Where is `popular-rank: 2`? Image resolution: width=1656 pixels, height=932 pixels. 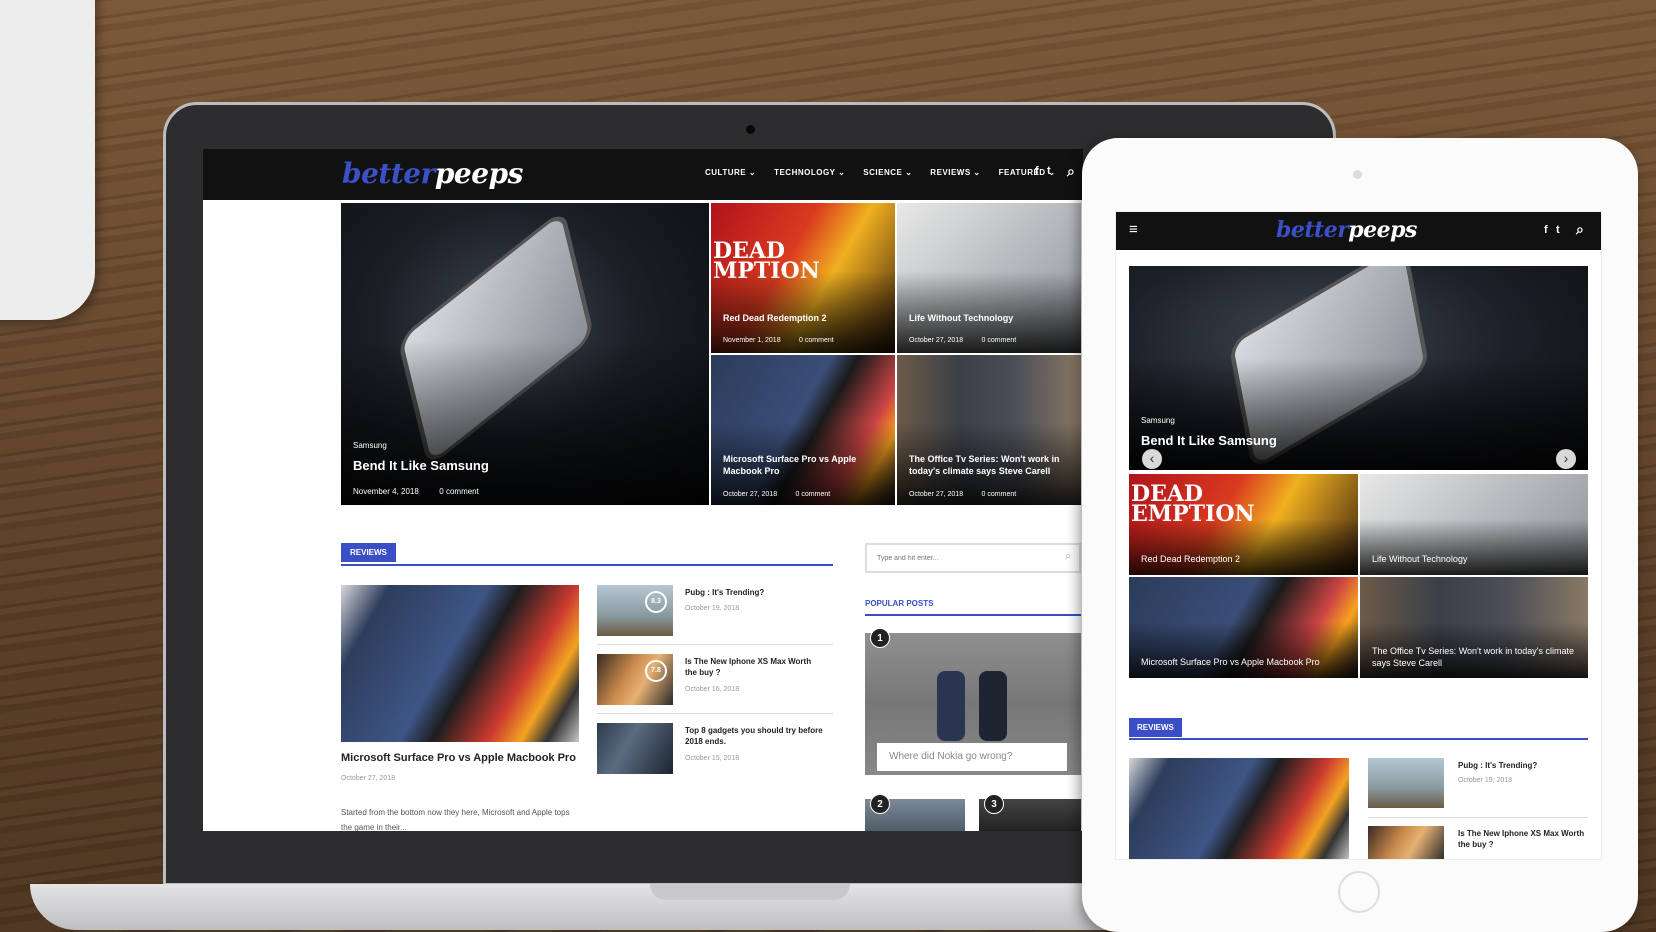
popular-rank: 2 is located at coordinates (880, 804).